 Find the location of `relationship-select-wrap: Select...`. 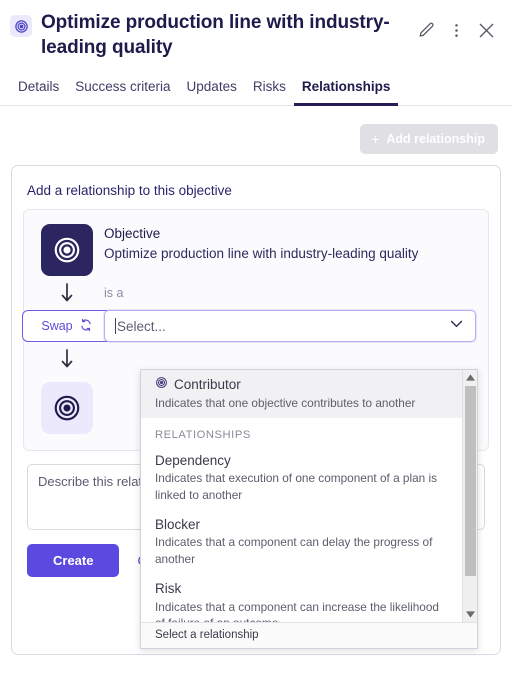

relationship-select-wrap: Select... is located at coordinates (290, 326).